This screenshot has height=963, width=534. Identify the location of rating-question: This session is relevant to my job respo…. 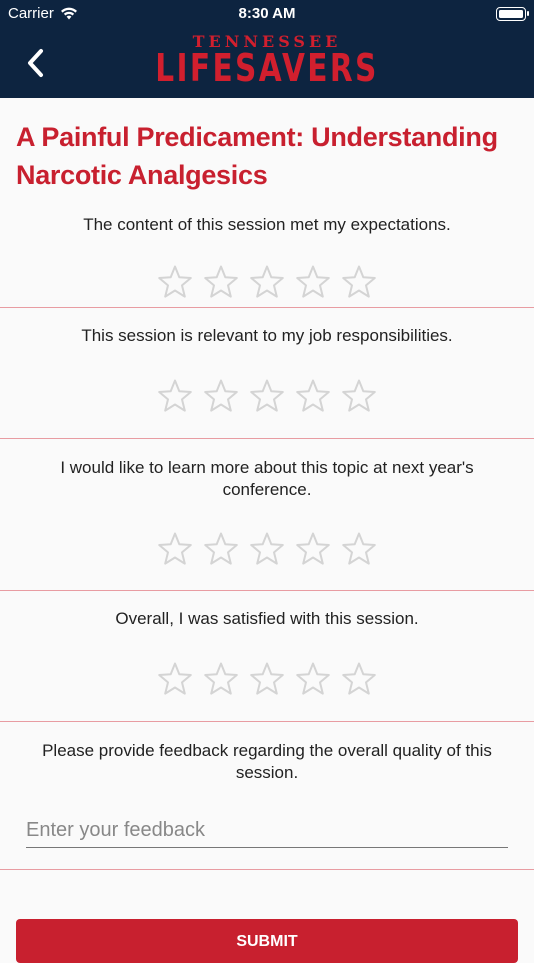
(267, 373).